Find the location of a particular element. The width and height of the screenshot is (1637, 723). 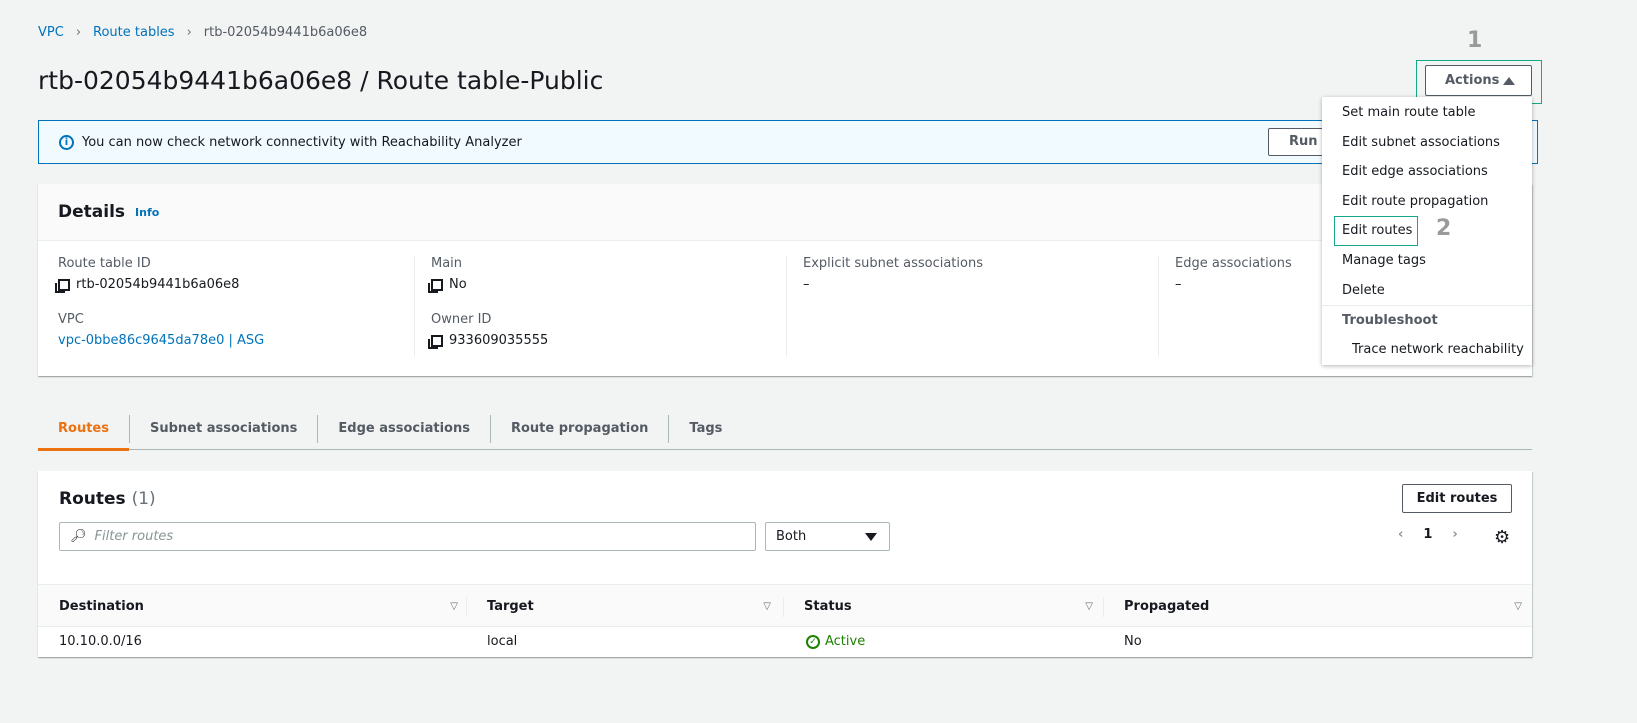

routes-count: (1) is located at coordinates (143, 499).